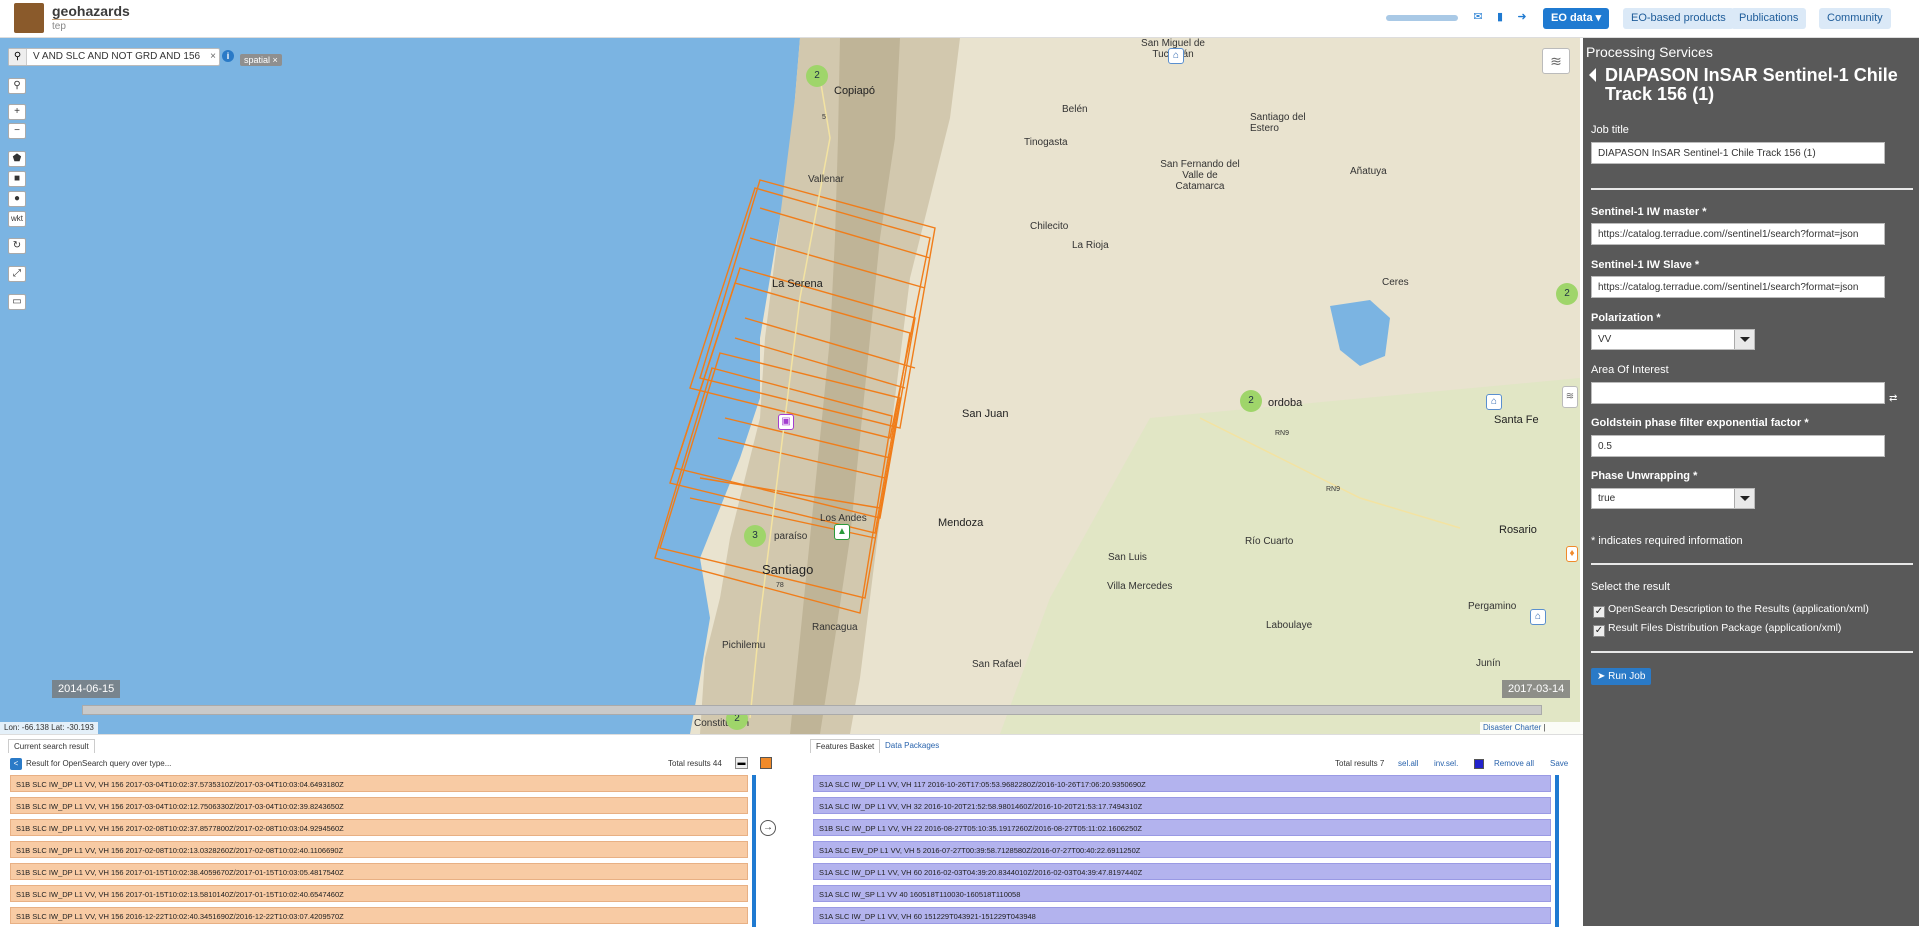 This screenshot has width=1919, height=927. What do you see at coordinates (1769, 18) in the screenshot?
I see `publications-button: Publications` at bounding box center [1769, 18].